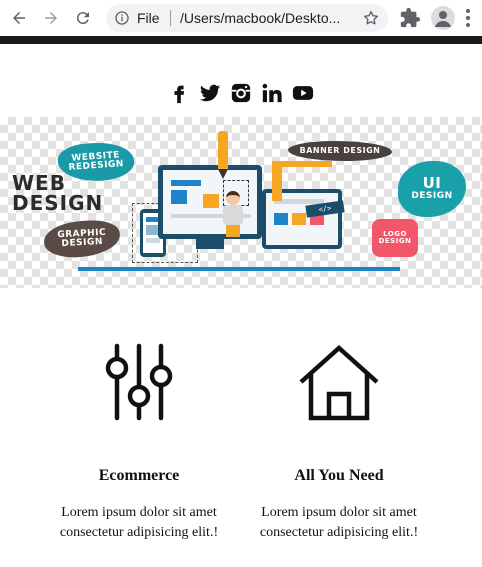 The height and width of the screenshot is (567, 482). I want to click on floor-line, so click(239, 269).